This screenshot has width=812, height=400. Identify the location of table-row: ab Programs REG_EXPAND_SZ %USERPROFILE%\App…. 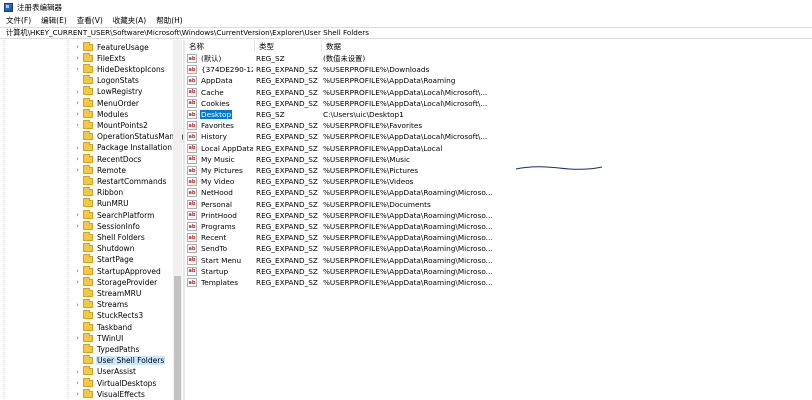
(498, 226).